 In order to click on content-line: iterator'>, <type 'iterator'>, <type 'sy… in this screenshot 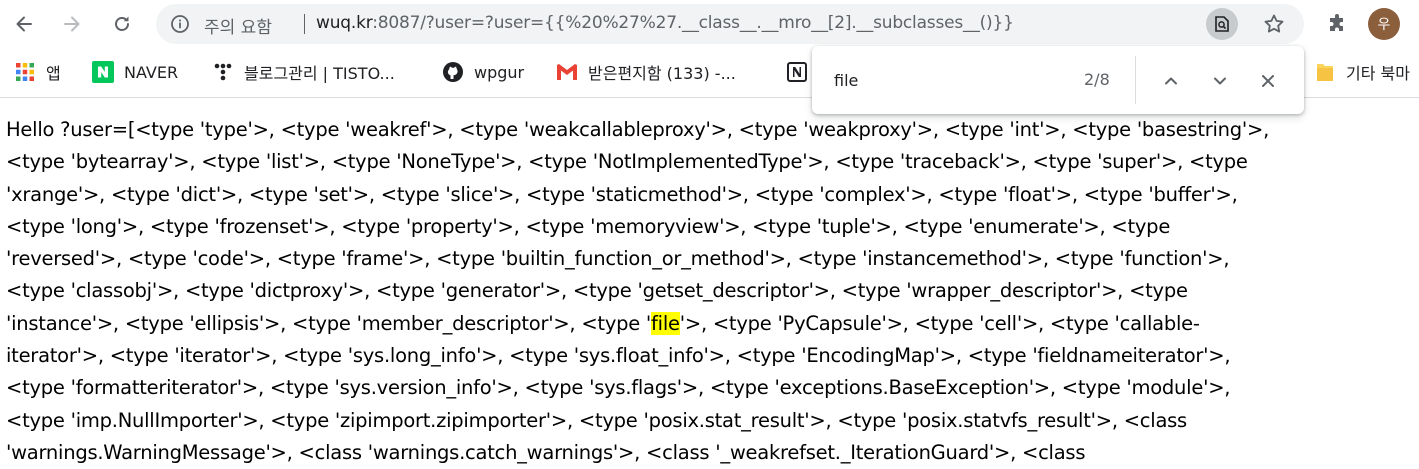, I will do `click(618, 356)`.